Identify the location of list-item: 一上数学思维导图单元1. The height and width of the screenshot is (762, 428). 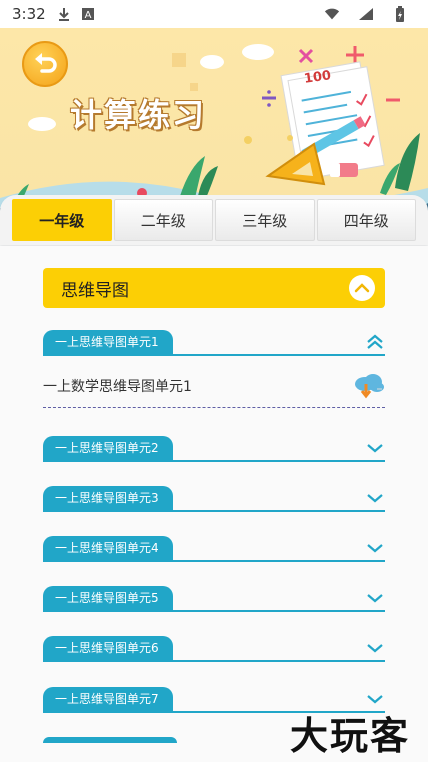
(214, 386).